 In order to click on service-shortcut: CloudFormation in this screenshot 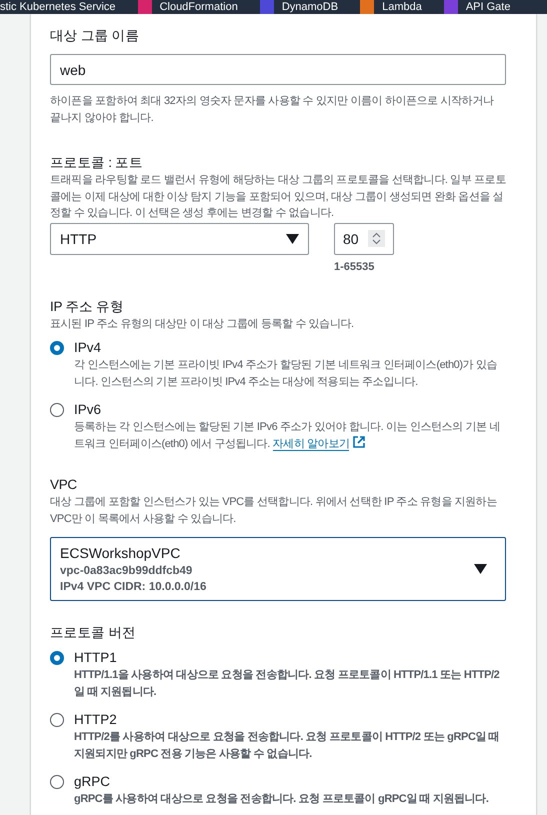, I will do `click(199, 7)`.